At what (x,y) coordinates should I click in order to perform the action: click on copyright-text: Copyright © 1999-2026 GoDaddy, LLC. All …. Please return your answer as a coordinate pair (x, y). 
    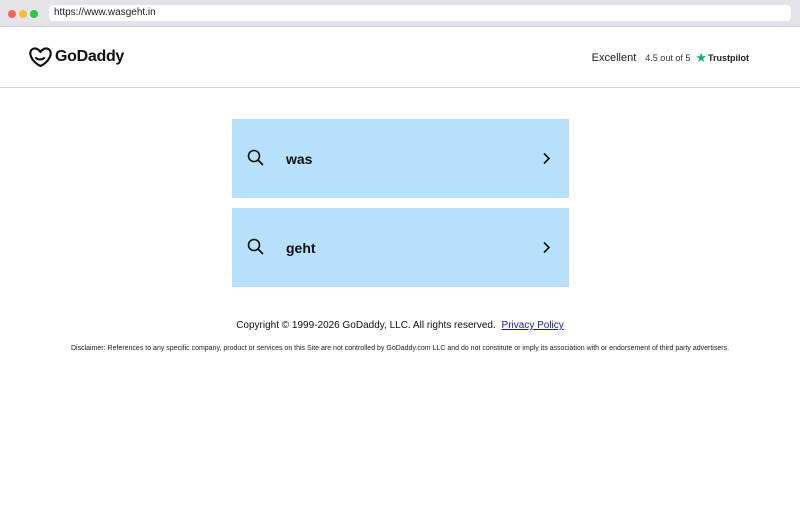
    Looking at the image, I should click on (366, 325).